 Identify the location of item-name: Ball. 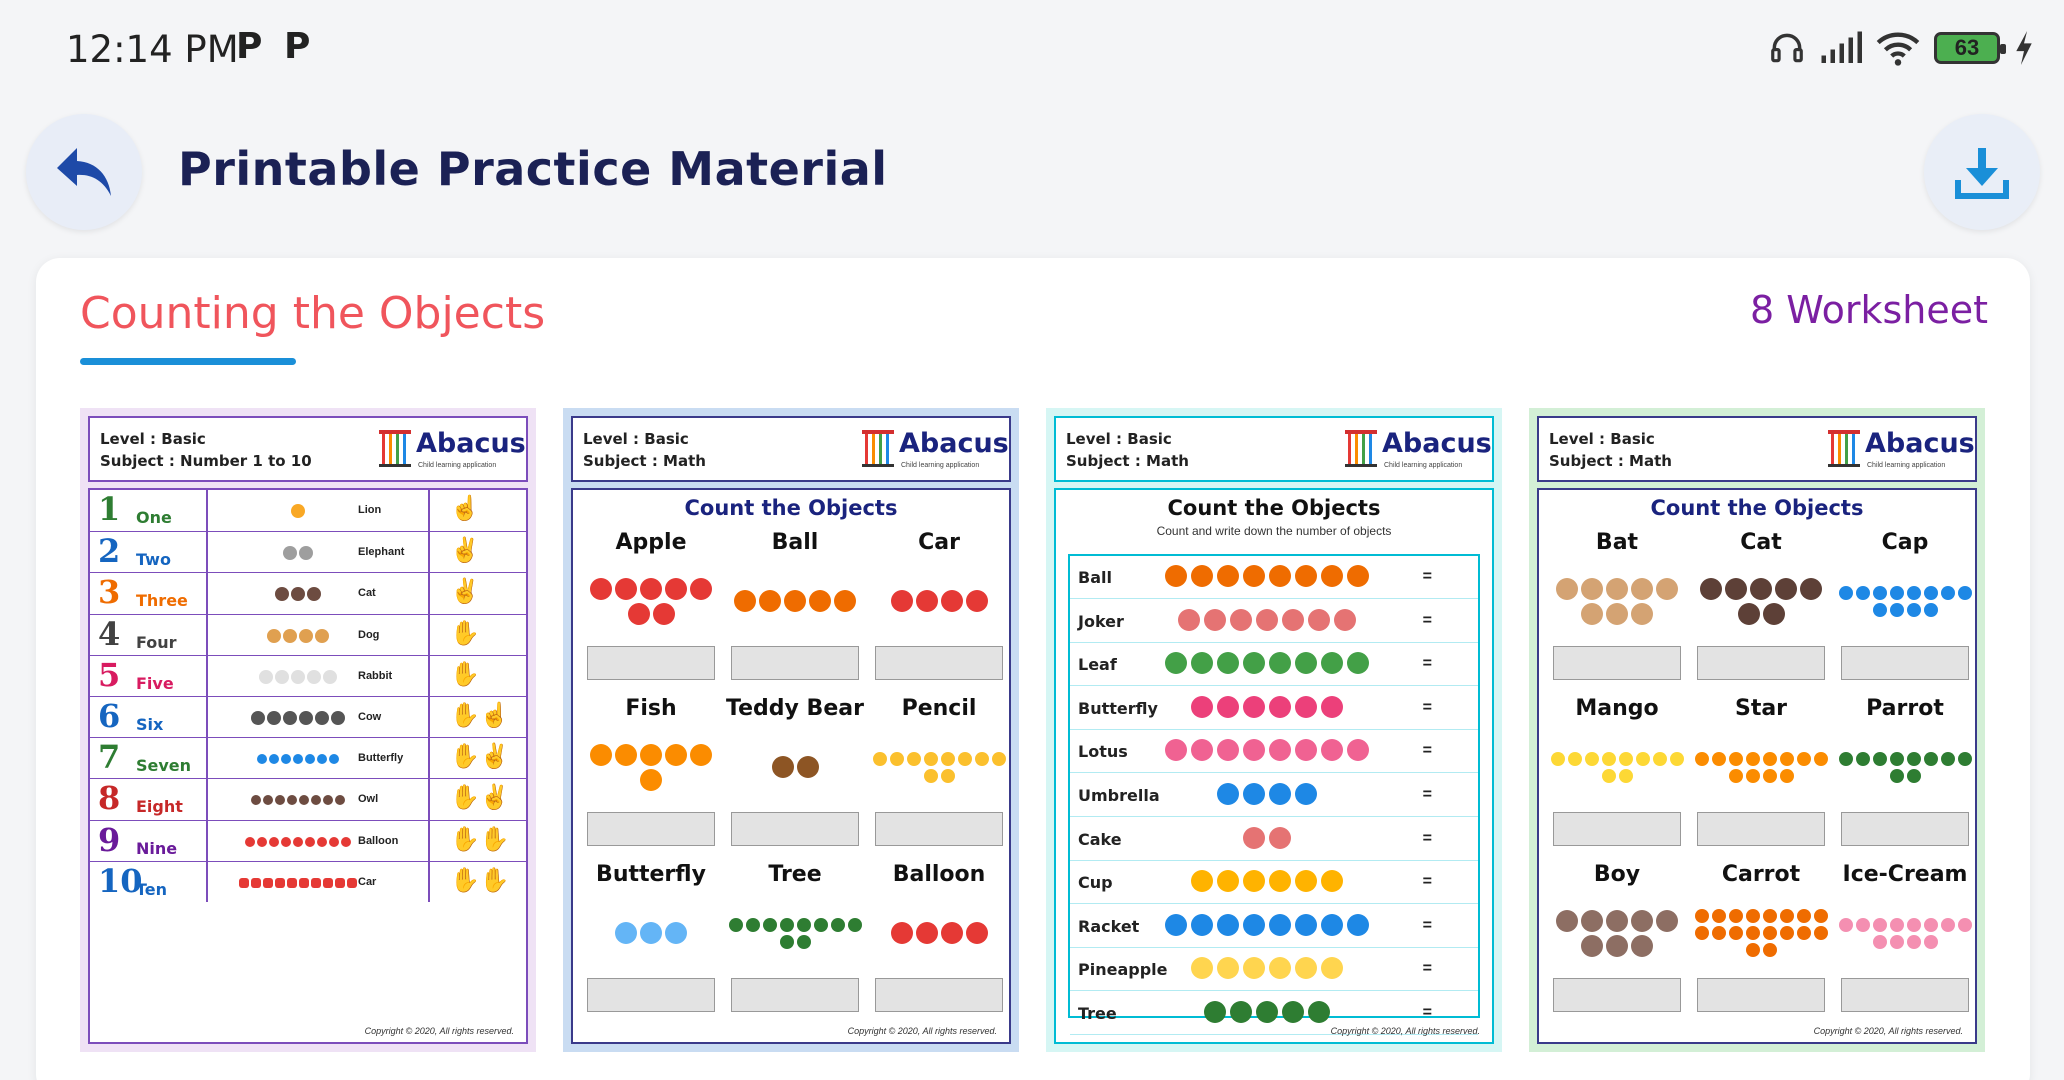
(795, 542).